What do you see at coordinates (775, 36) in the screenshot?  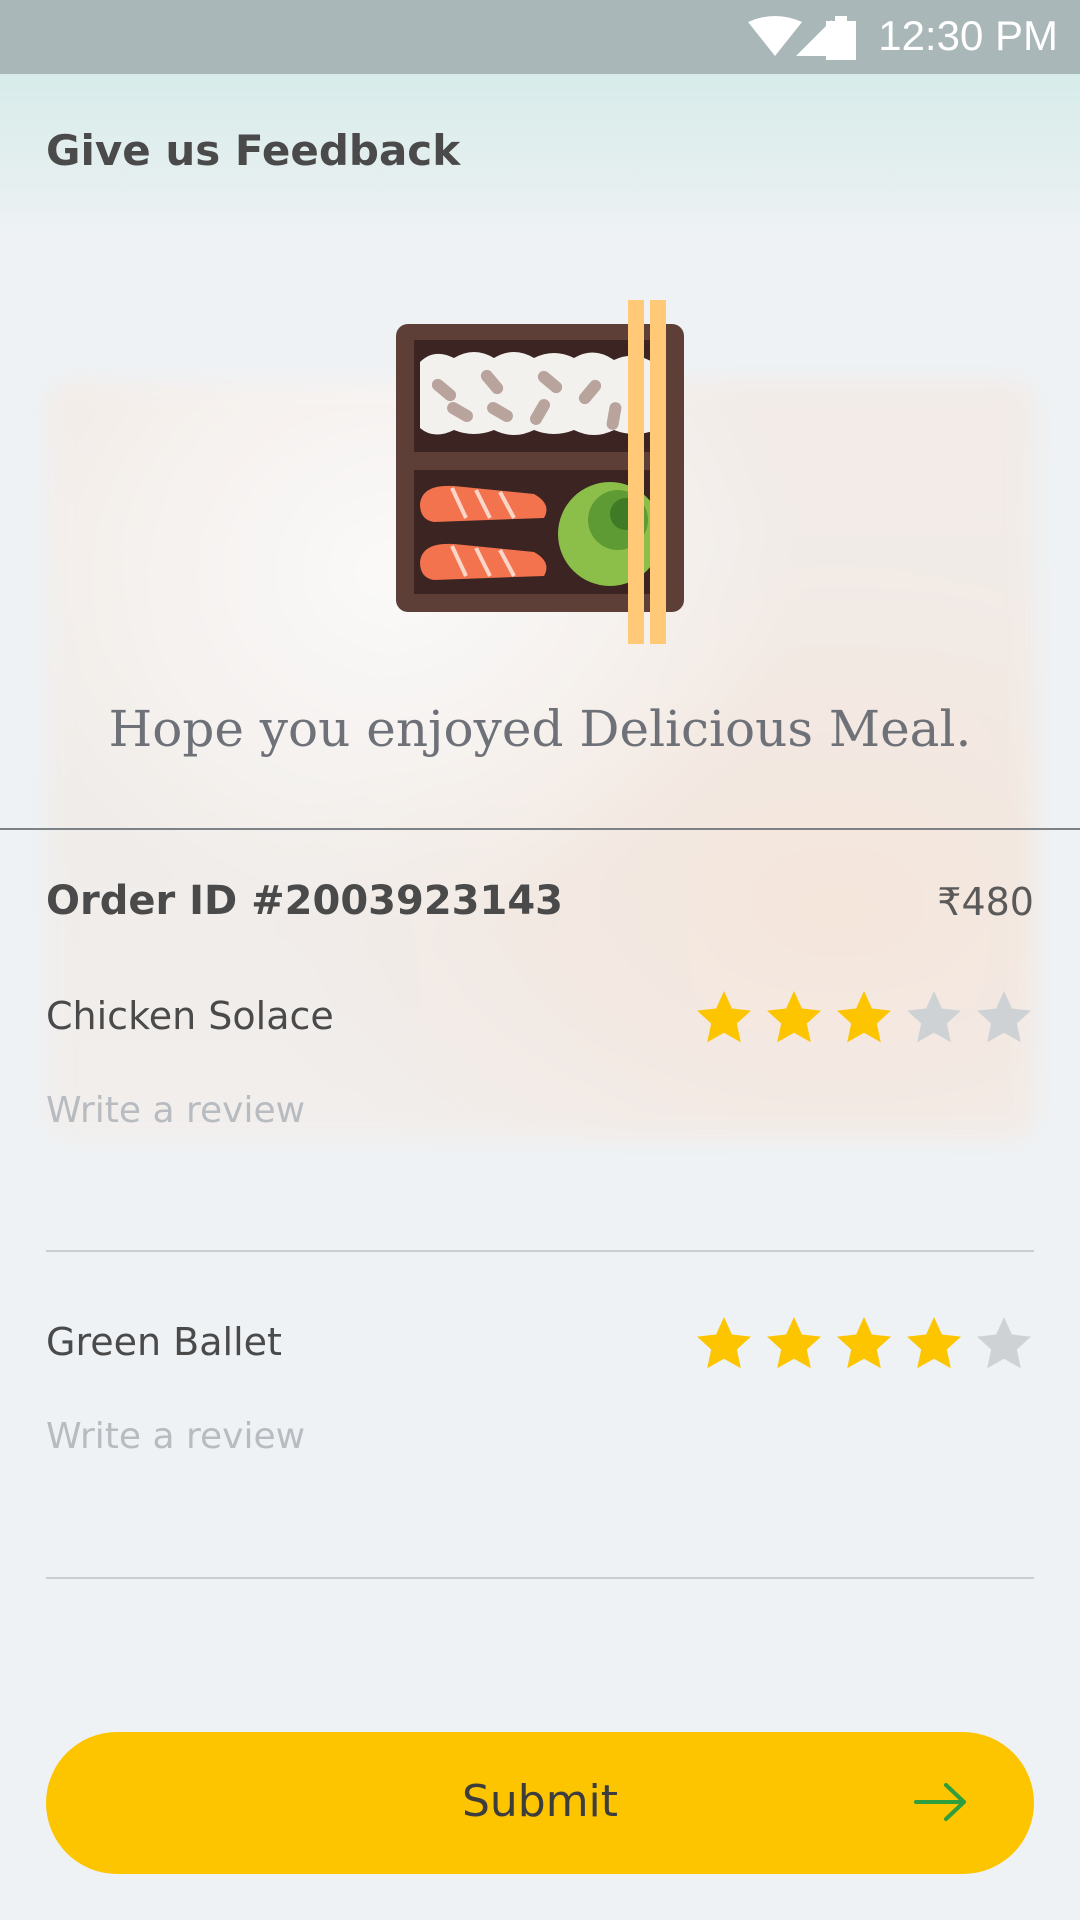 I see `wifi-icon` at bounding box center [775, 36].